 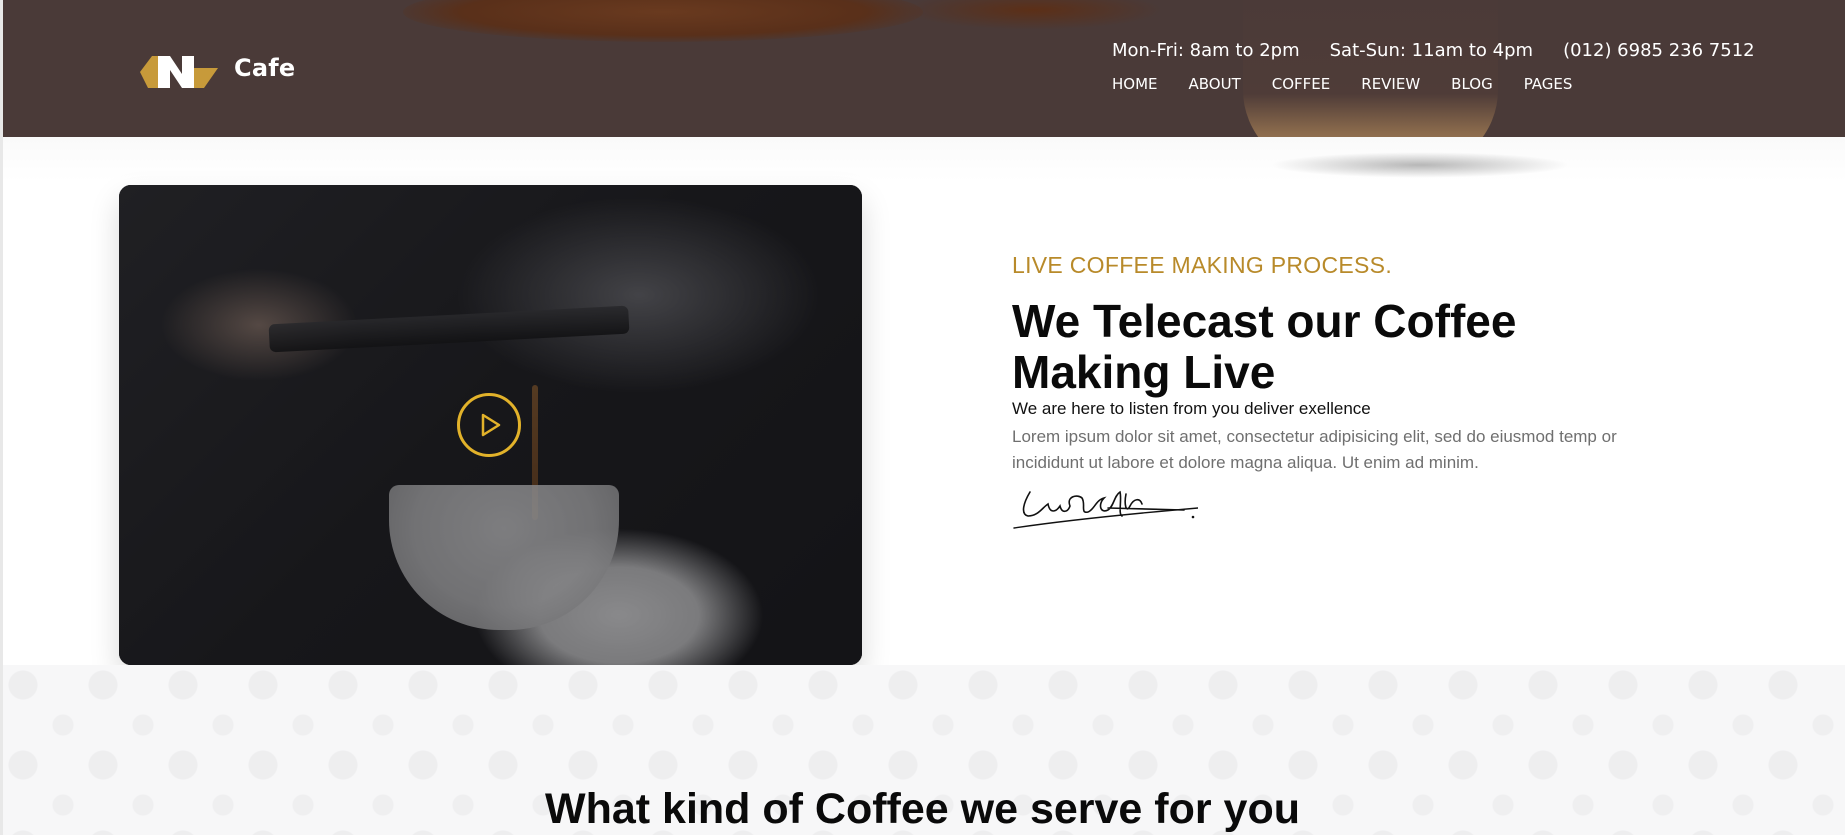 What do you see at coordinates (1135, 84) in the screenshot?
I see `nav-home: HOME` at bounding box center [1135, 84].